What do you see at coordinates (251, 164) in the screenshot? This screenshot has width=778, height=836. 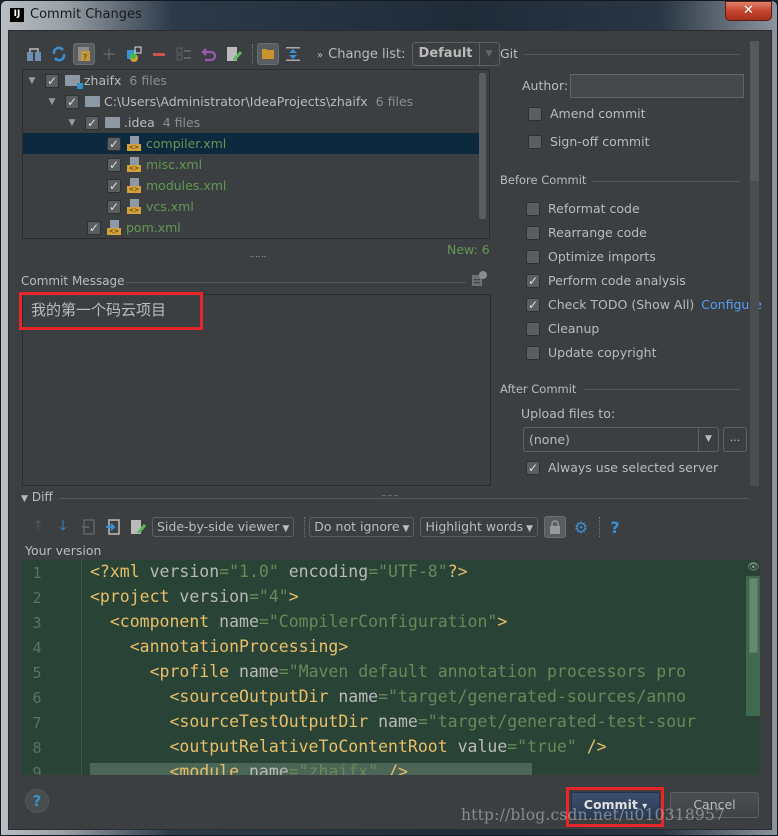 I see `tree-row: ✓ <> misc.xml` at bounding box center [251, 164].